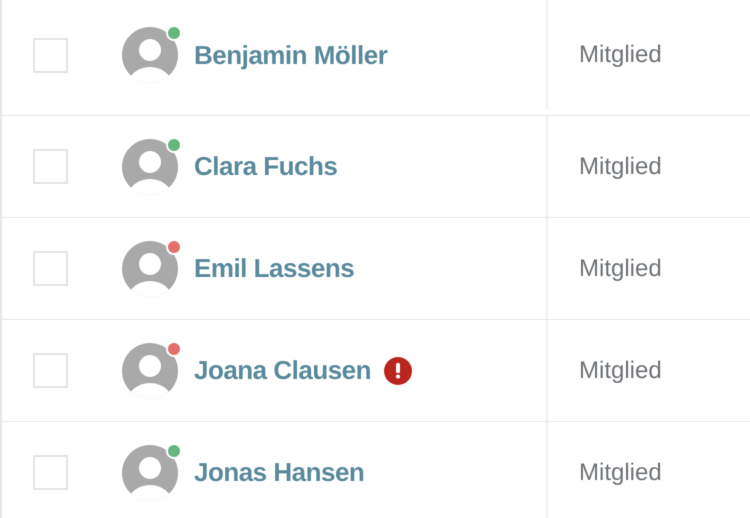 The height and width of the screenshot is (518, 750). I want to click on member-name-link: Emil Lassens, so click(274, 268).